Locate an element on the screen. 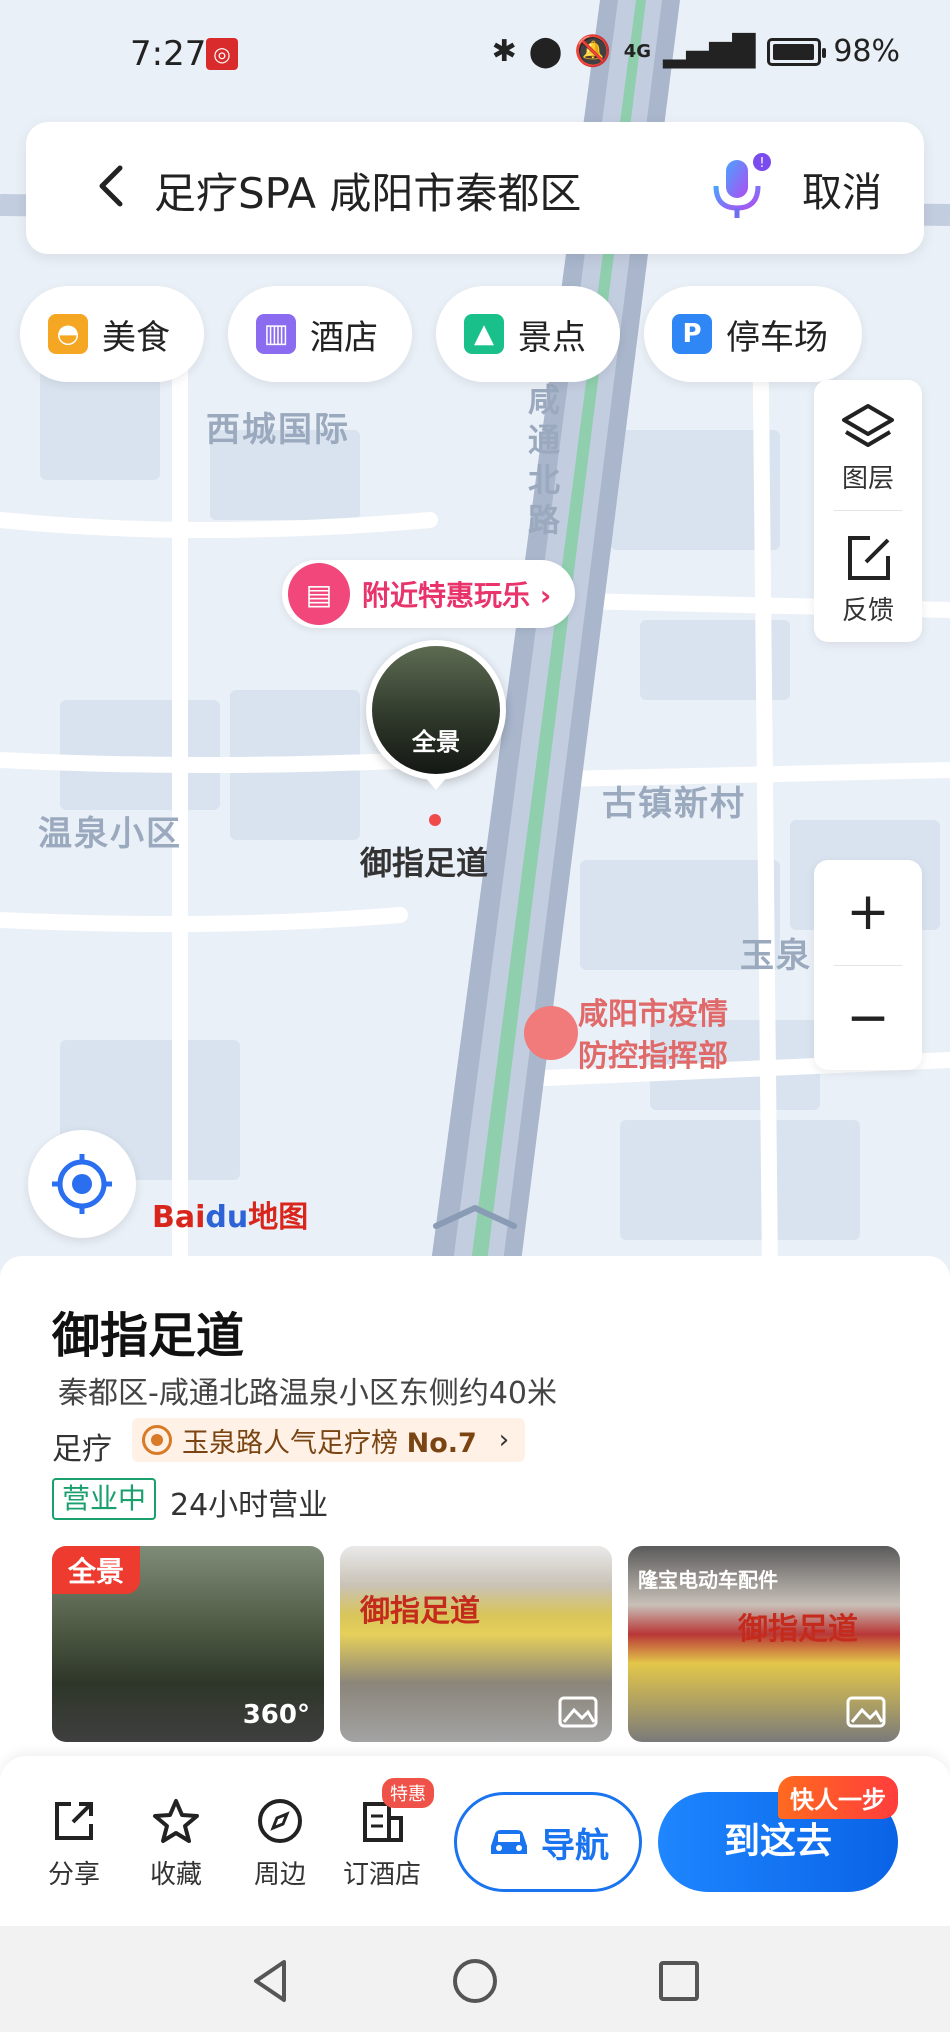  layers-label: 图层 is located at coordinates (867, 479).